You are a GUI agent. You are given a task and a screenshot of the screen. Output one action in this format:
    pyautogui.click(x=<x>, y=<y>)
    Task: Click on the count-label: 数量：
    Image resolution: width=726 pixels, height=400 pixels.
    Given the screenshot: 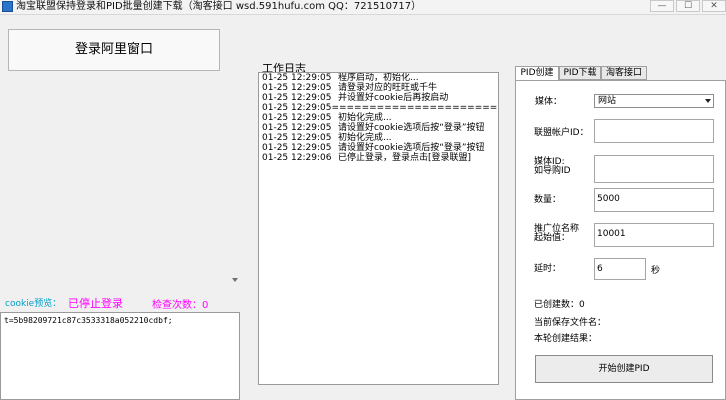 What is the action you would take?
    pyautogui.click(x=548, y=200)
    